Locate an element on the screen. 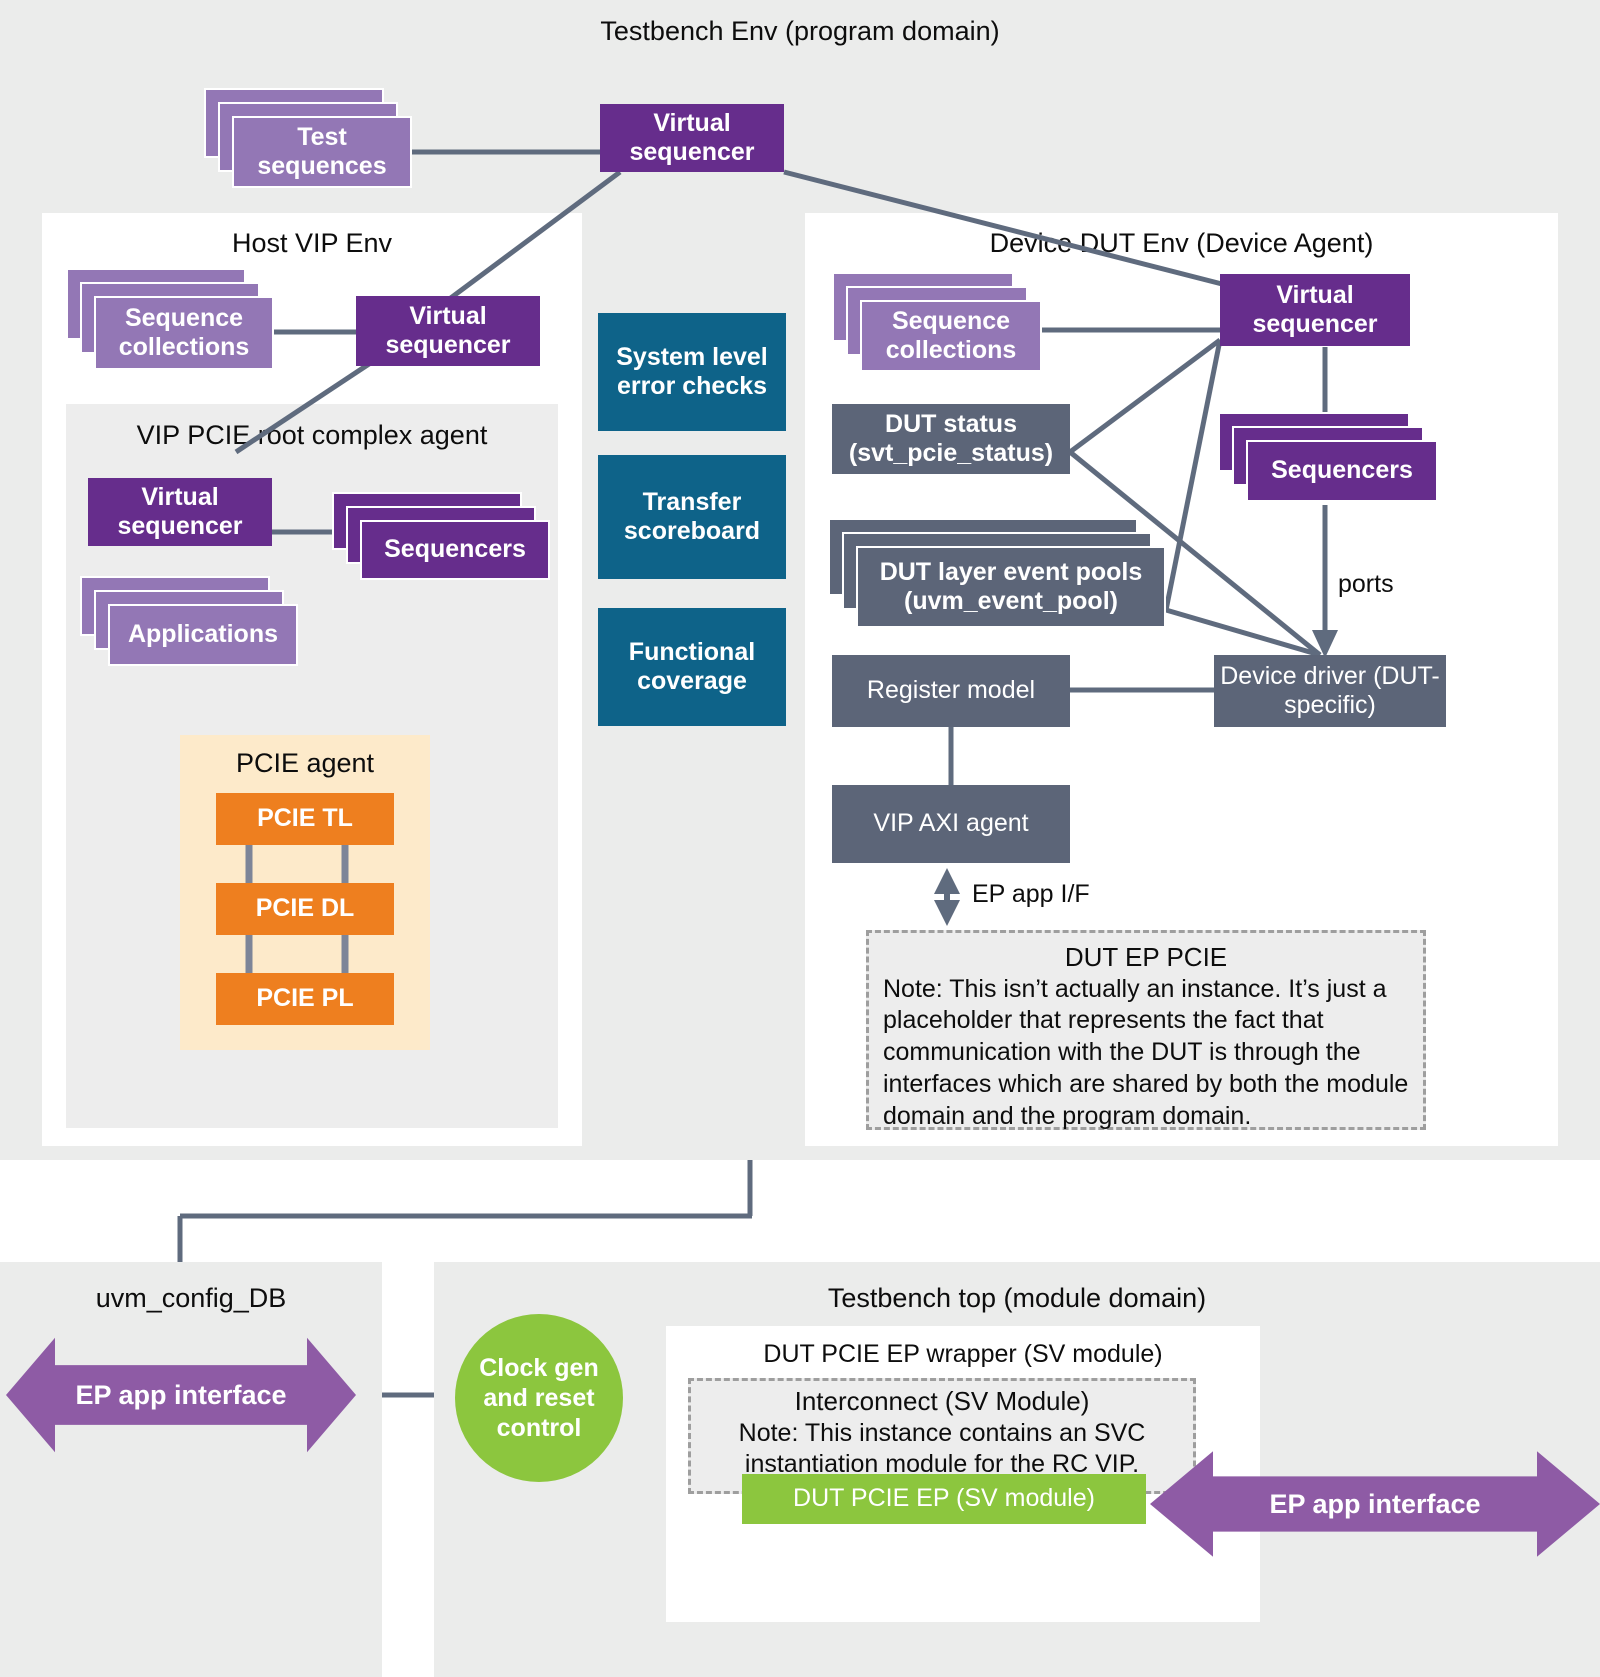  device-dut-env-title: Device DUT Env (Device Agent) is located at coordinates (1181, 243).